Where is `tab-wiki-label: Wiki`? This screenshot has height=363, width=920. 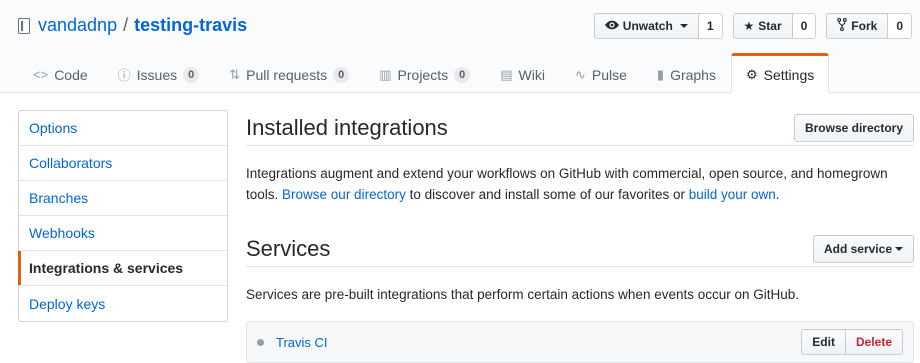
tab-wiki-label: Wiki is located at coordinates (531, 74).